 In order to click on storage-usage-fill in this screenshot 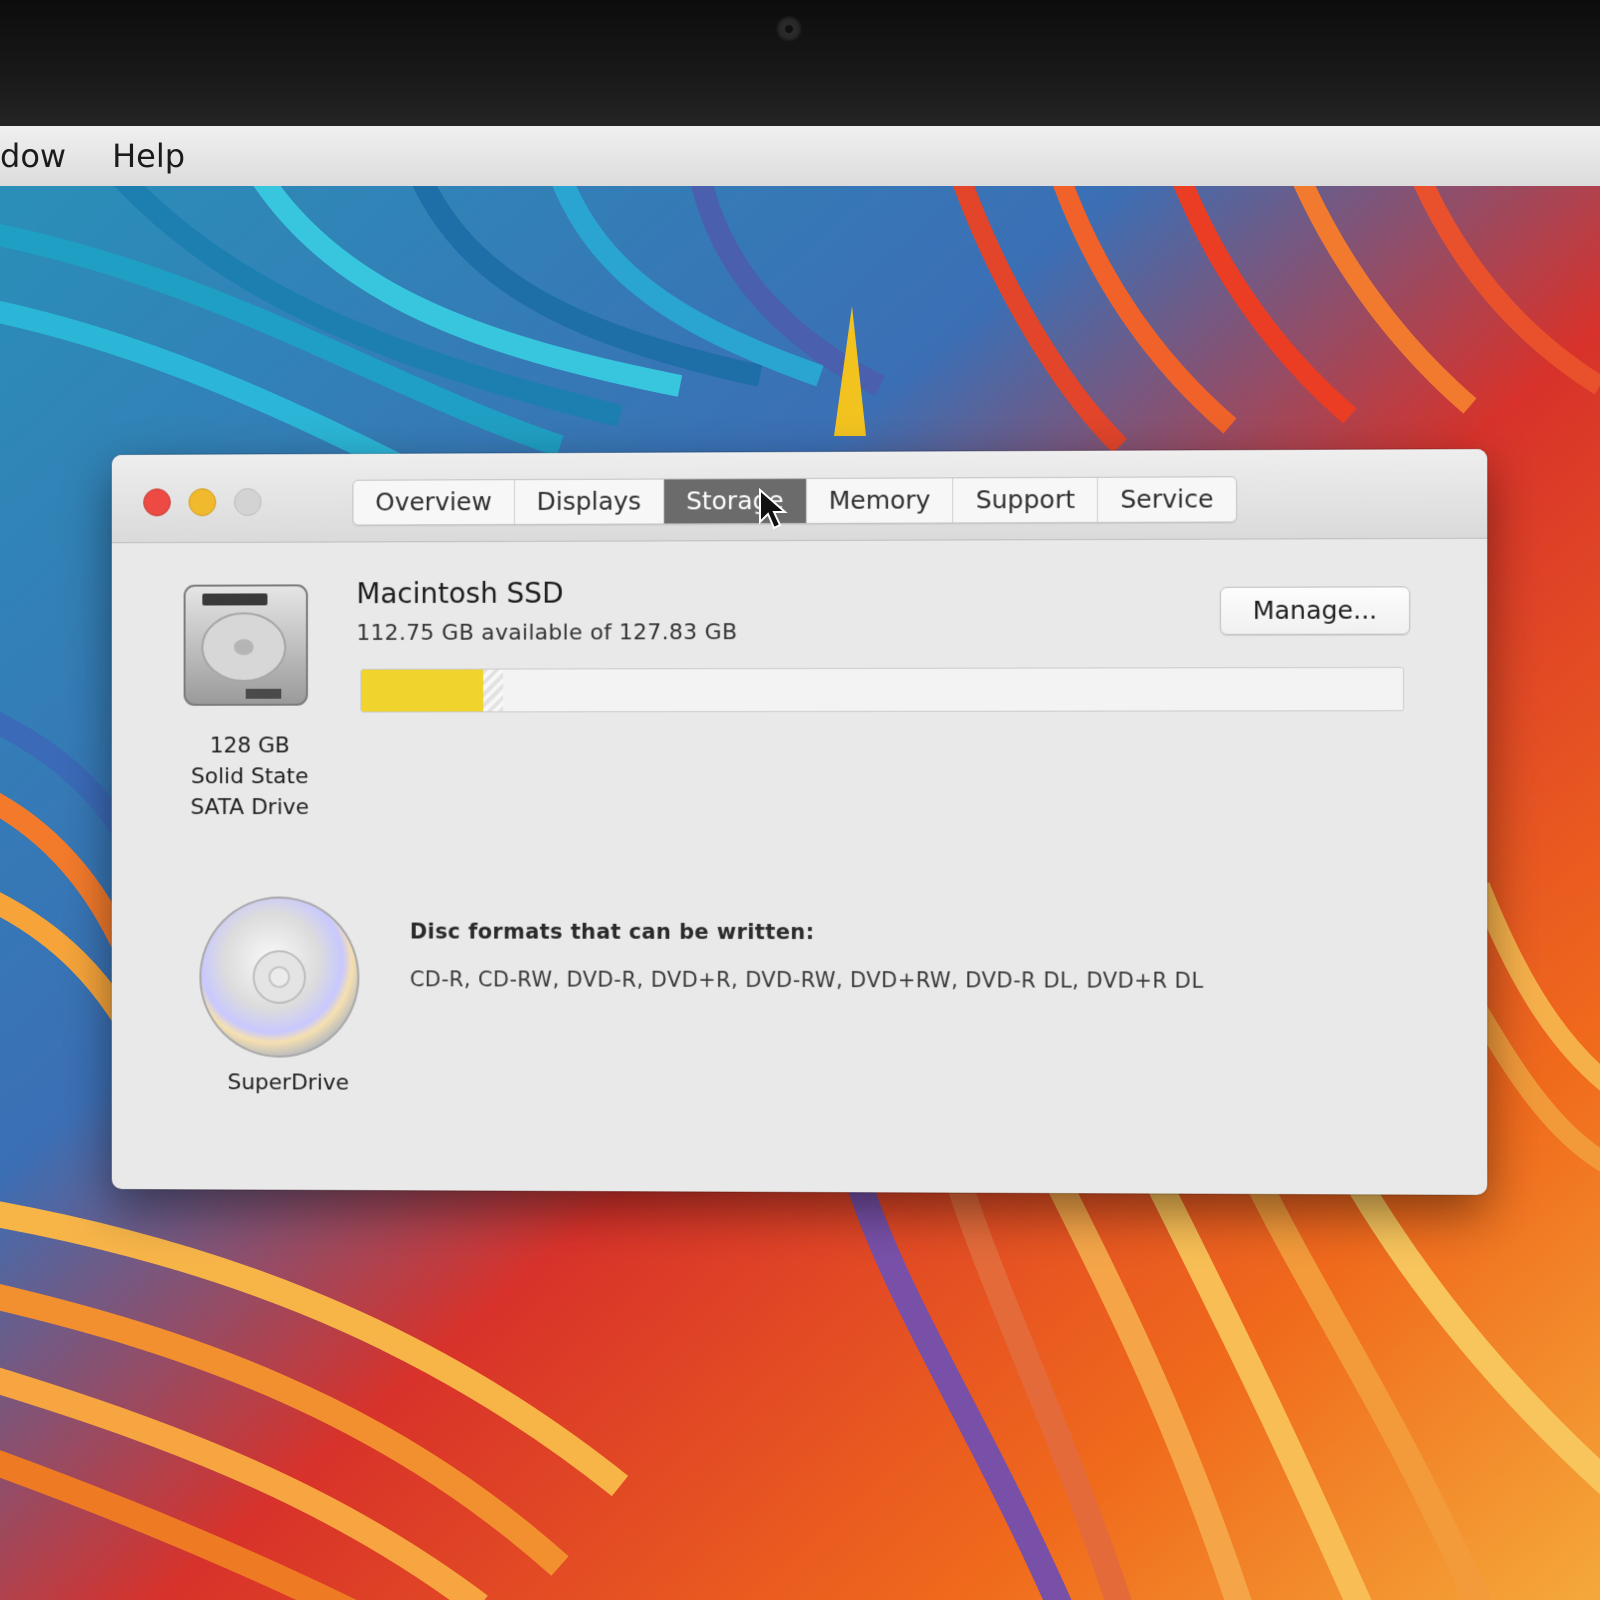, I will do `click(422, 690)`.